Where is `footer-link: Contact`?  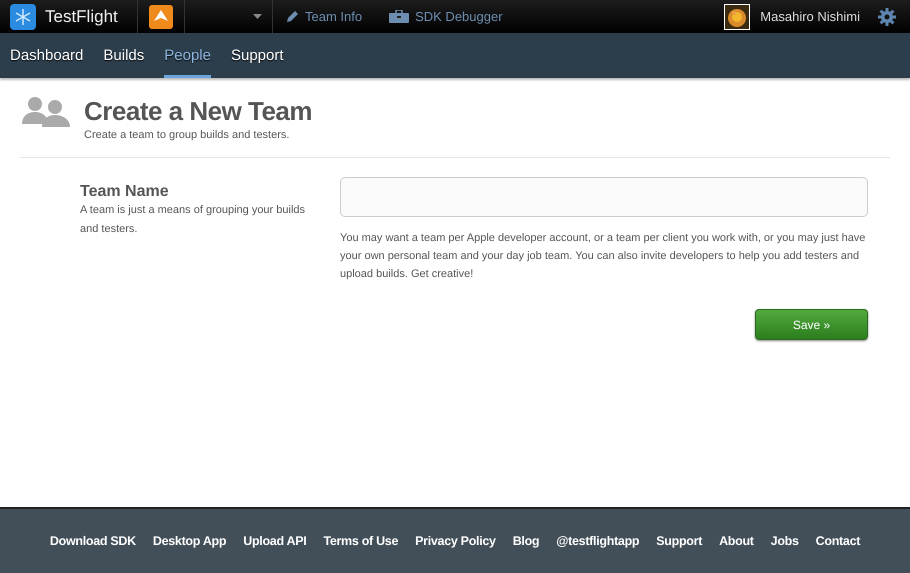 footer-link: Contact is located at coordinates (838, 541).